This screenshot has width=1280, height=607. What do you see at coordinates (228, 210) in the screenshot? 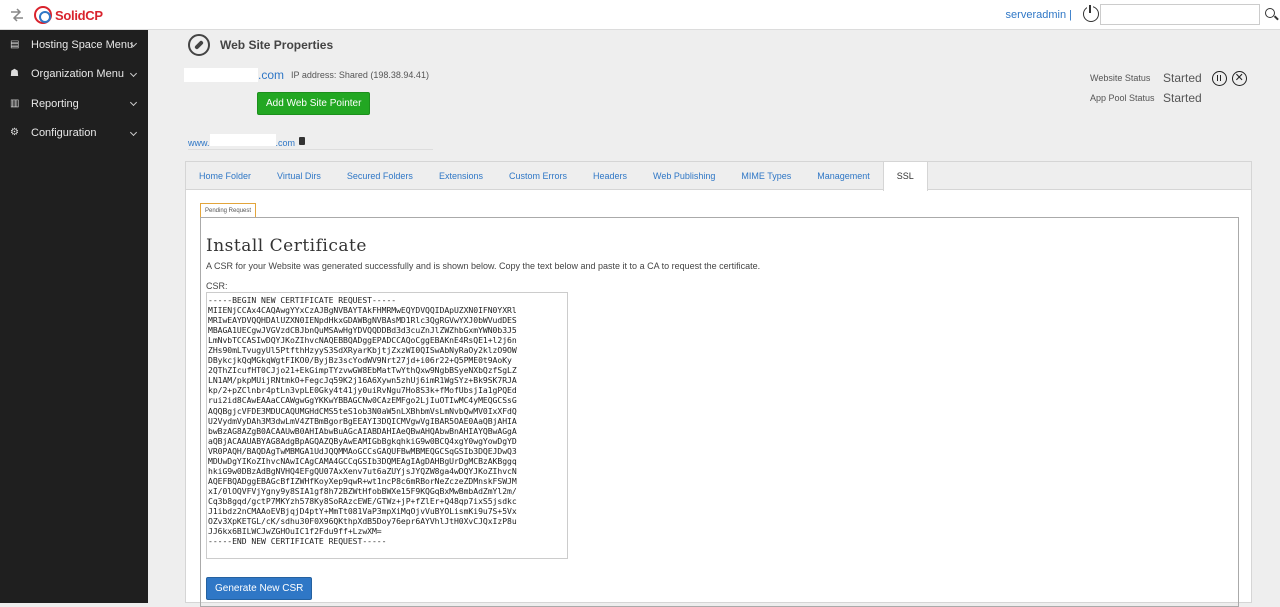
I see `tab-pending-request: Pending Request` at bounding box center [228, 210].